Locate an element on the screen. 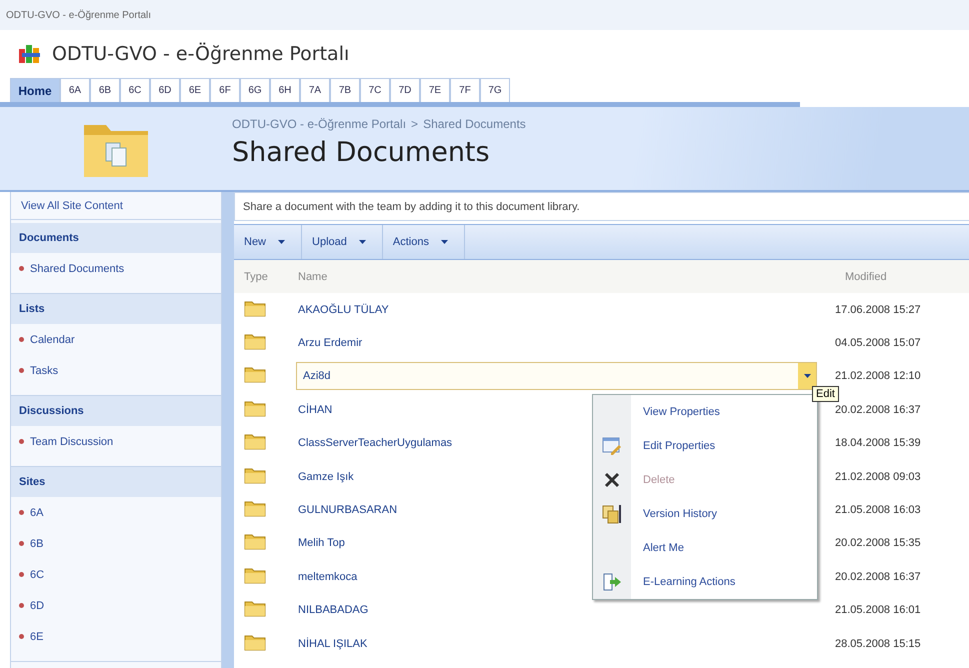 This screenshot has height=668, width=969. item-name-link: NİHAL IŞILAK is located at coordinates (332, 644).